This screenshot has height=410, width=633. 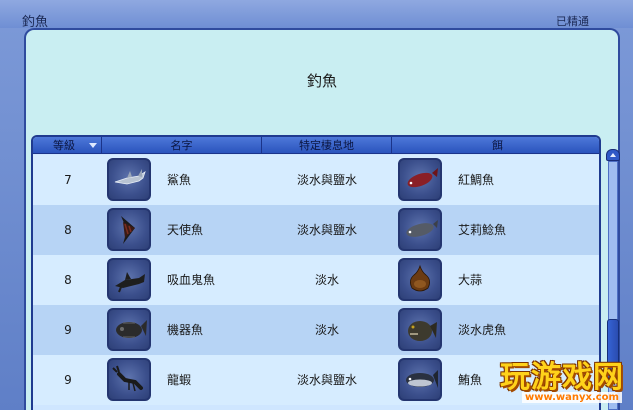 I want to click on row-bait: 鮪魚, so click(x=470, y=380).